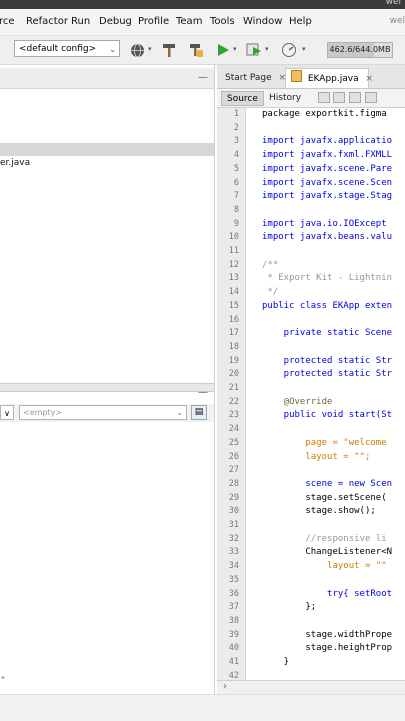 This screenshot has height=721, width=405. I want to click on code-line: /**, so click(270, 264).